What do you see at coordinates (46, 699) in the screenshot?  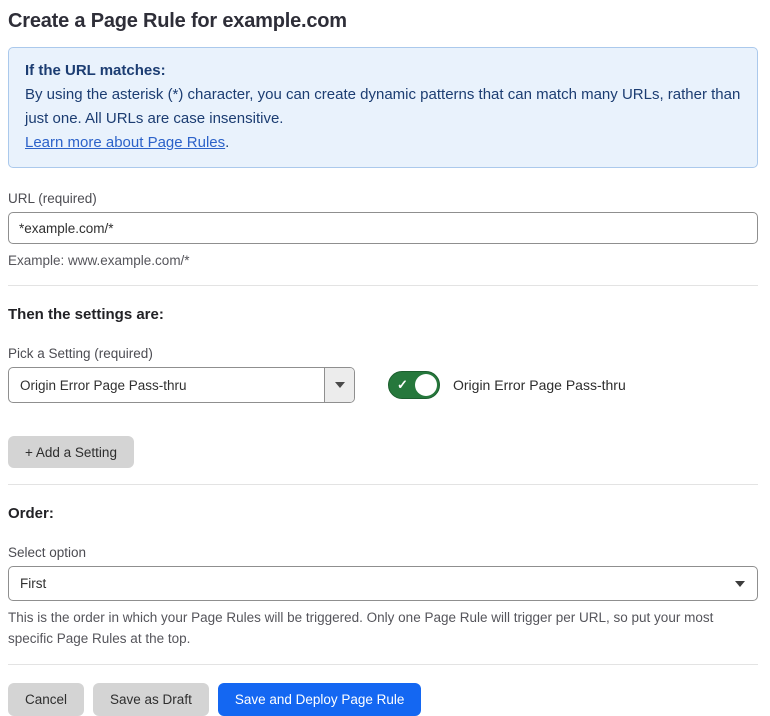 I see `cancel-button: Cancel` at bounding box center [46, 699].